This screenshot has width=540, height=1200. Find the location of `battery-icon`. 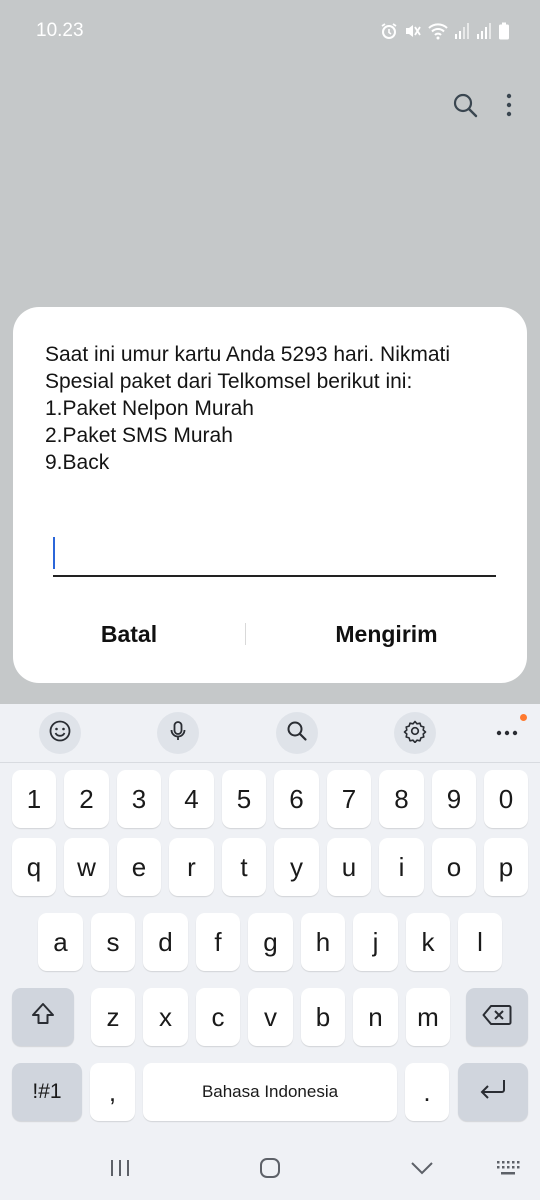

battery-icon is located at coordinates (504, 31).